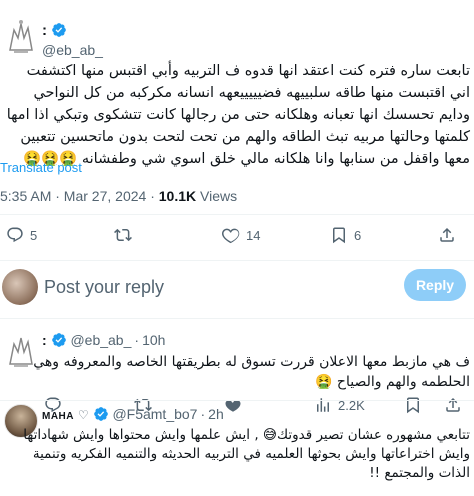 This screenshot has width=474, height=496. Describe the element at coordinates (339, 405) in the screenshot. I see `views-action: 2.2K` at that location.